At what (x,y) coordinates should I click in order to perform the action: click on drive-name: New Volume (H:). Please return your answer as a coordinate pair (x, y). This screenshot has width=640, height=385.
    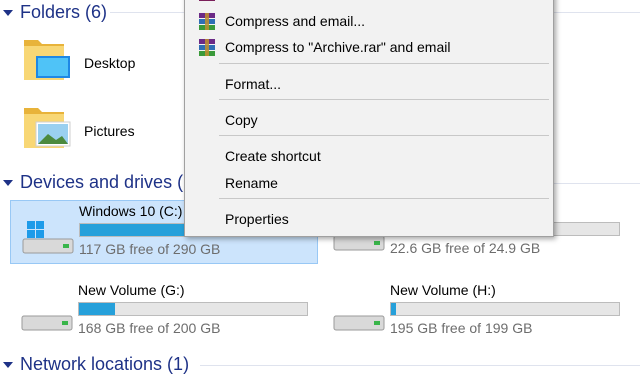
    Looking at the image, I should click on (443, 290).